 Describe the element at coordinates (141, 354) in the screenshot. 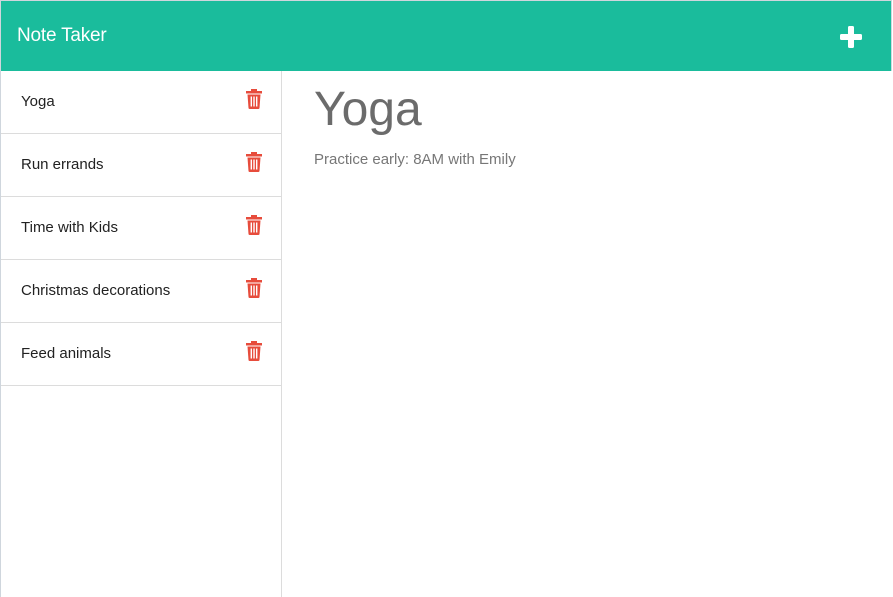

I see `note-list-item: Feed animals` at that location.